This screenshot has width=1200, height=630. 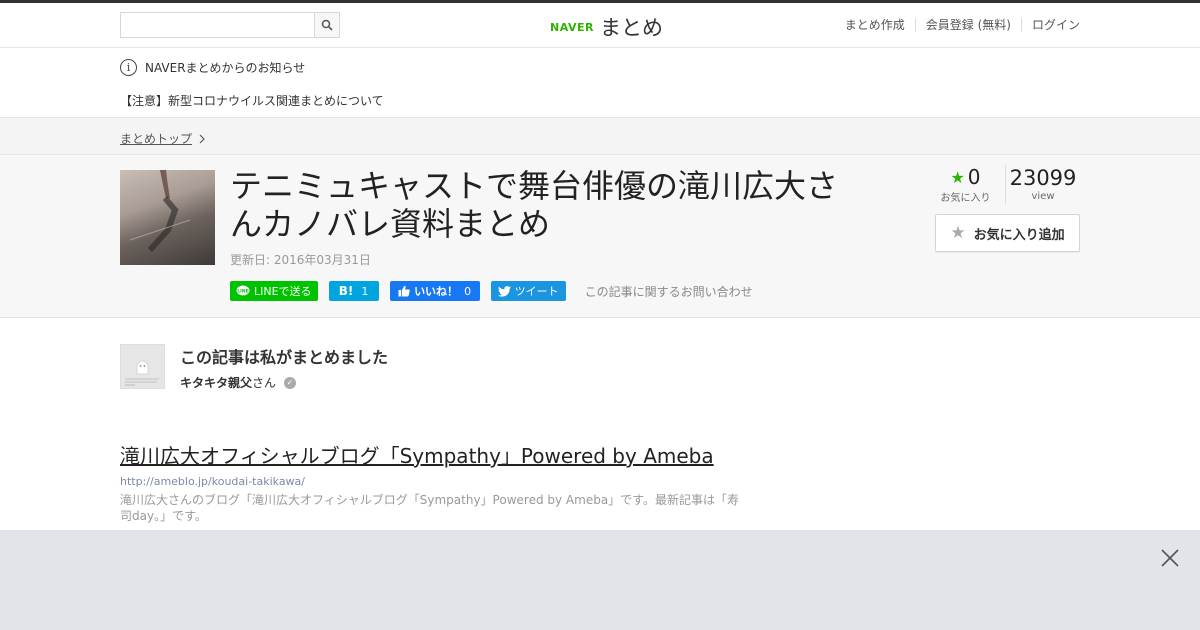 I want to click on facebook-like-count: 0, so click(x=468, y=291).